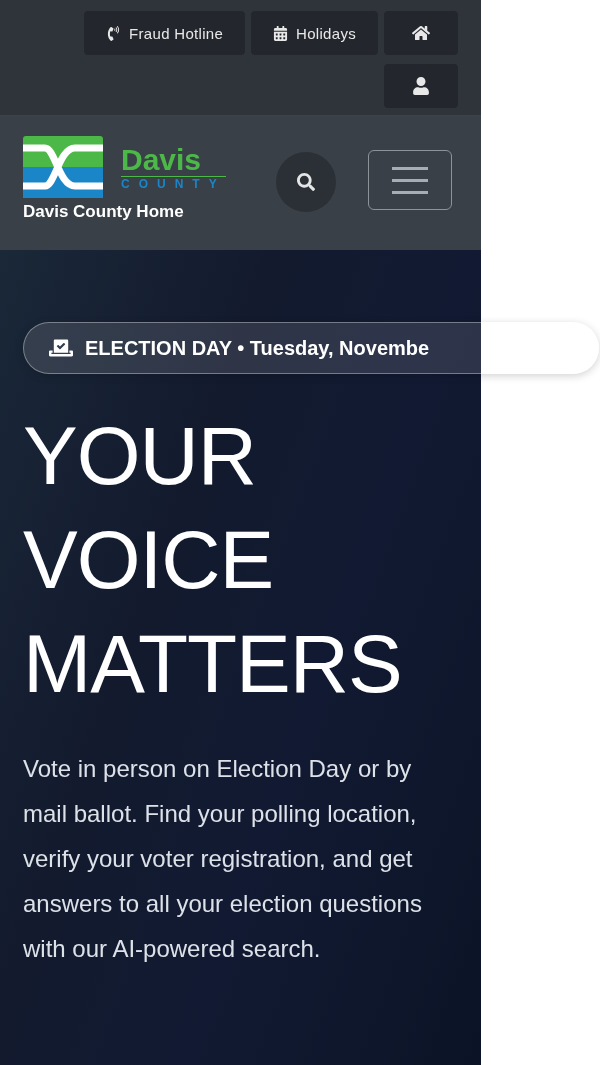 The image size is (600, 1065). I want to click on hotline-button: Fraud Hotline, so click(165, 33).